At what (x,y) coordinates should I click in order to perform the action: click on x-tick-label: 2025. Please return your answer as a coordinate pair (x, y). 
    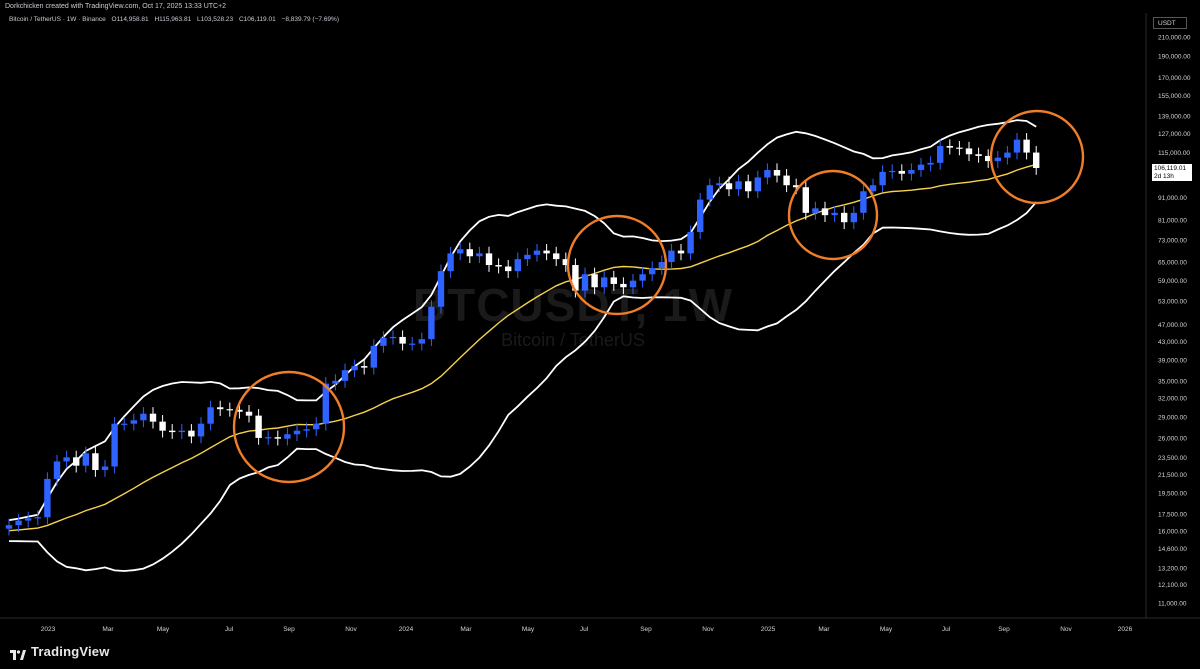
    Looking at the image, I should click on (768, 629).